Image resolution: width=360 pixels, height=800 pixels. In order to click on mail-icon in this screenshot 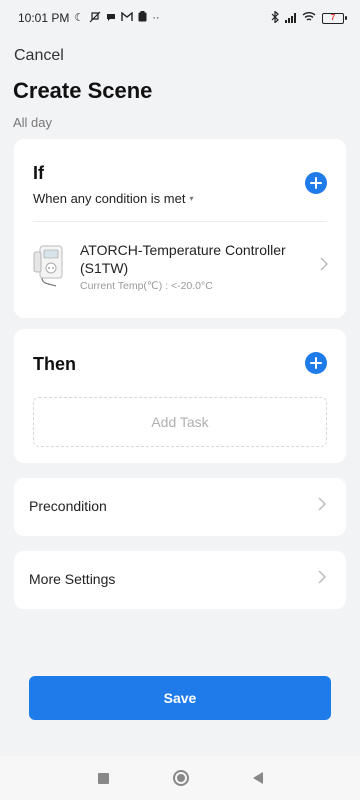, I will do `click(127, 18)`.